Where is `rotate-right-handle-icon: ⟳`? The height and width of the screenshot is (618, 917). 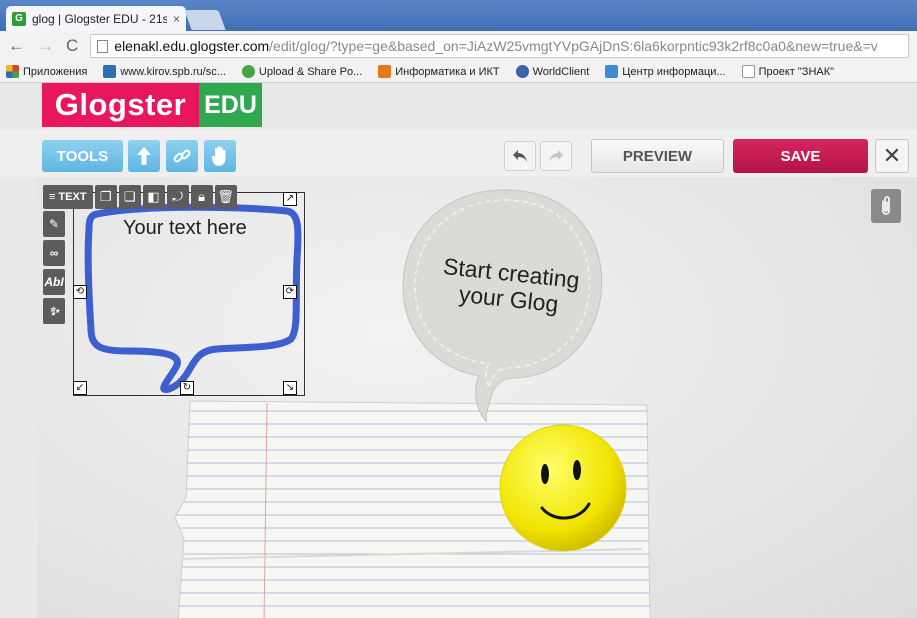 rotate-right-handle-icon: ⟳ is located at coordinates (290, 292).